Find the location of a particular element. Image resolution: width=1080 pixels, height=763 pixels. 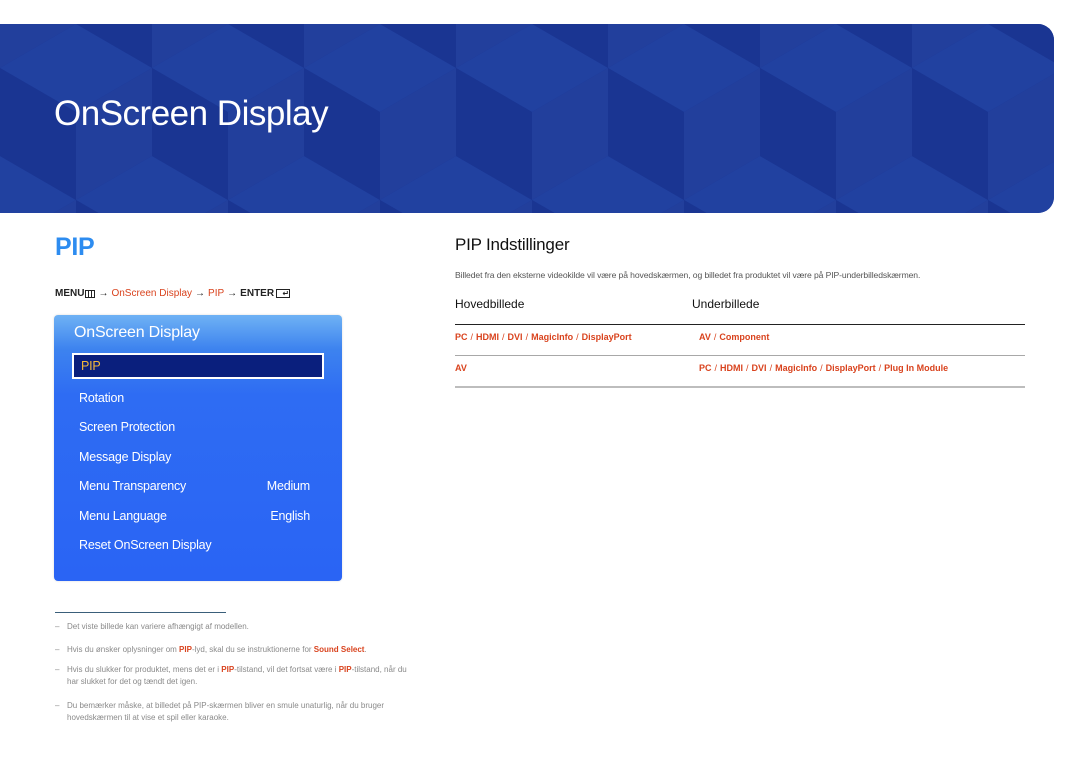

sound-select-keyword: Sound Select is located at coordinates (339, 649).